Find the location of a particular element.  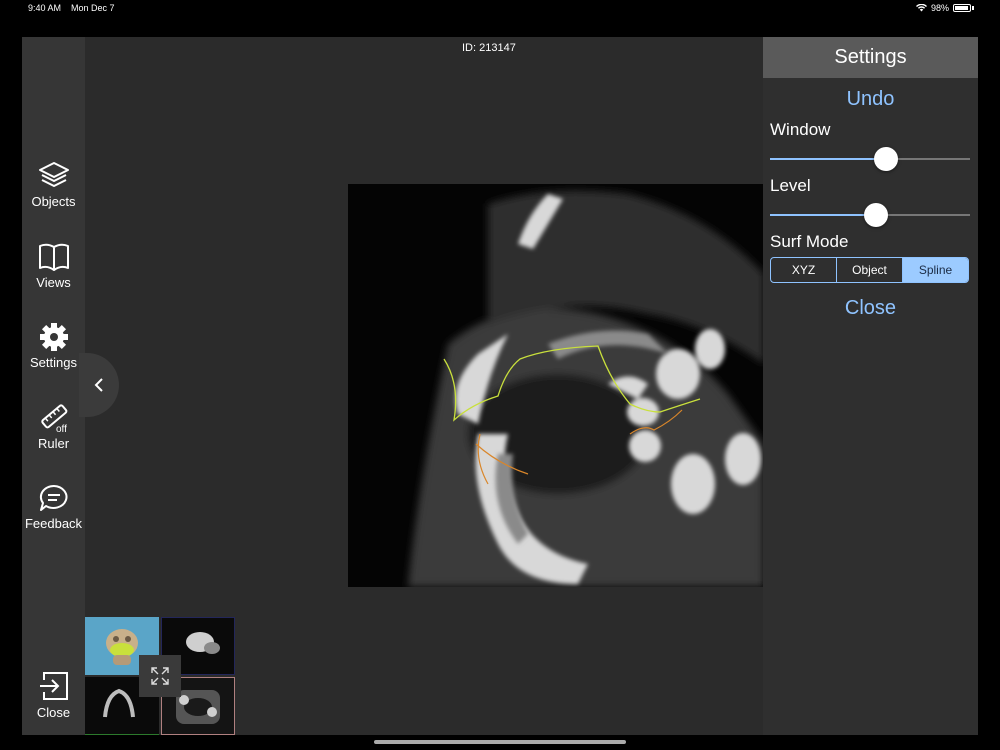

close-label: Close is located at coordinates (53, 712).